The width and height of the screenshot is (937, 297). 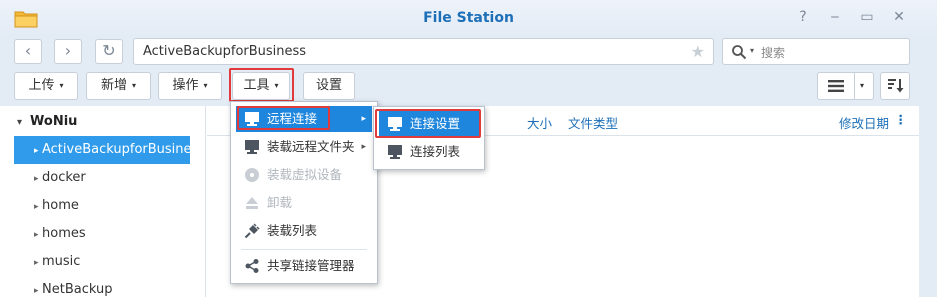 What do you see at coordinates (77, 289) in the screenshot?
I see `tree-item-label: NetBackup` at bounding box center [77, 289].